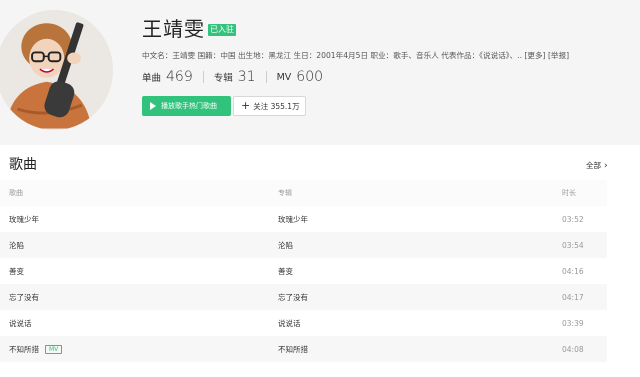 The height and width of the screenshot is (377, 640). I want to click on follow-label: 关注 355.1万, so click(276, 106).